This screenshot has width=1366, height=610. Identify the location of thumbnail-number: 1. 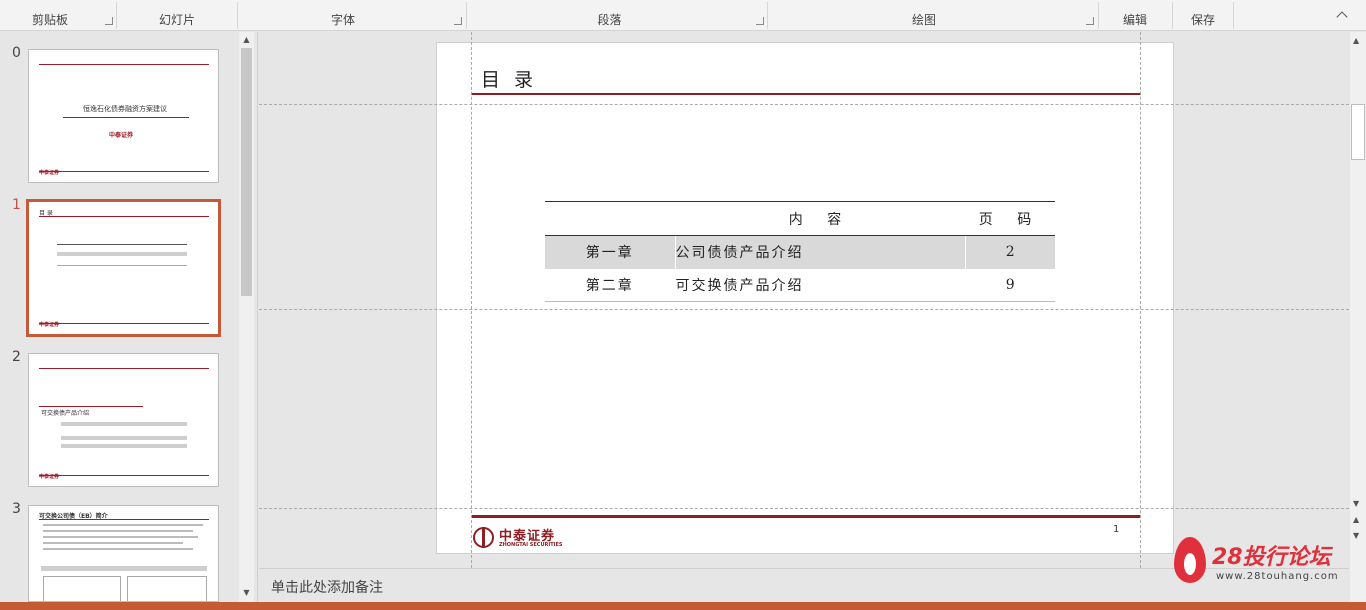
(16, 205).